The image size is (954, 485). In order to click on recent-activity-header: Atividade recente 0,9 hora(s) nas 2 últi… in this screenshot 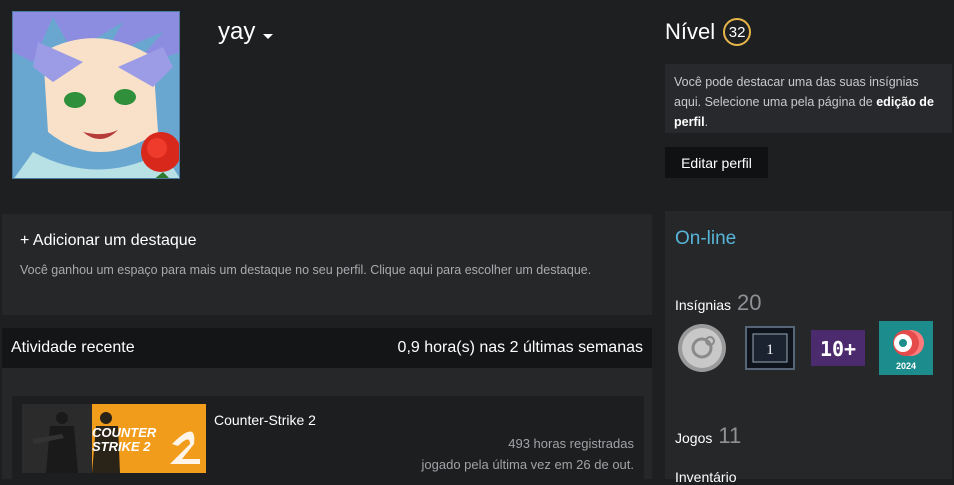, I will do `click(327, 348)`.